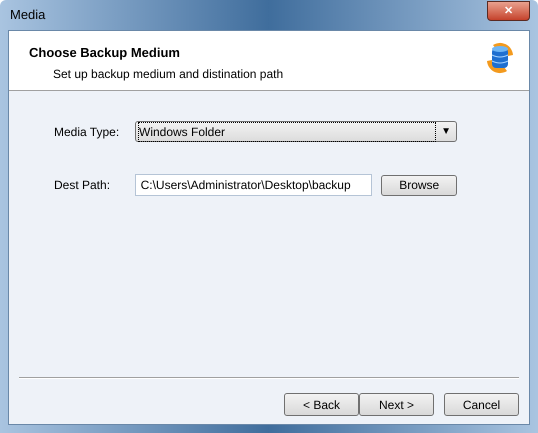 Image resolution: width=538 pixels, height=433 pixels. Describe the element at coordinates (481, 404) in the screenshot. I see `wizard-button: Cancel` at that location.